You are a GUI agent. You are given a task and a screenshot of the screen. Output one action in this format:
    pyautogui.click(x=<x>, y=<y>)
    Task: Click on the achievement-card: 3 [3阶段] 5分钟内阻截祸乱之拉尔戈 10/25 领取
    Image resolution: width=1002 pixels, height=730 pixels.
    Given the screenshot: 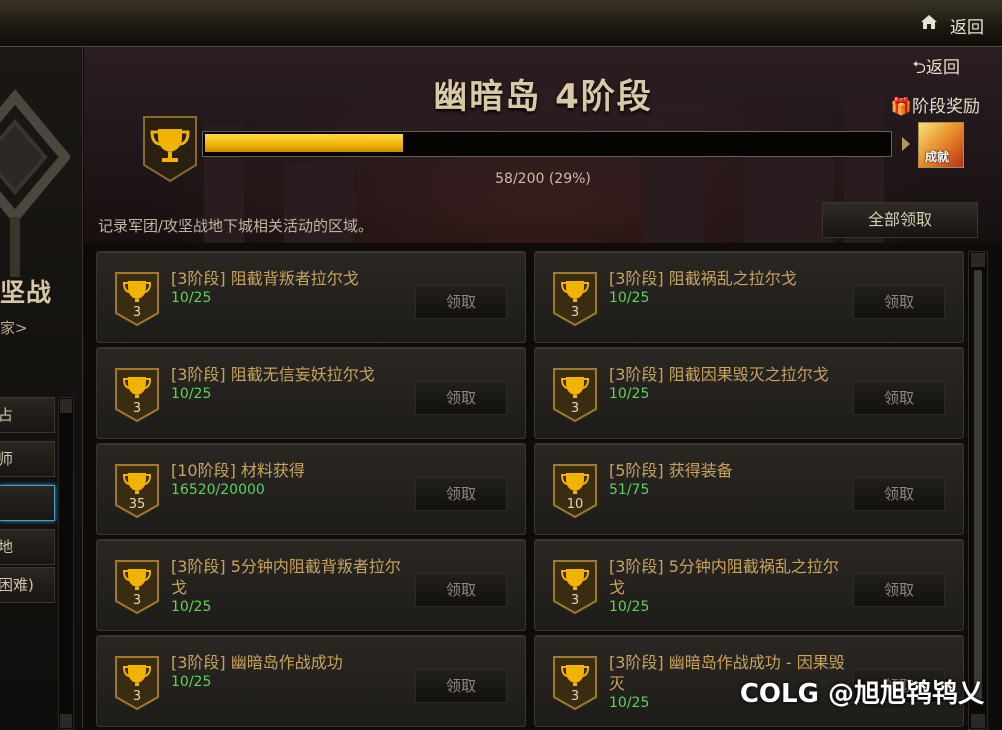 What is the action you would take?
    pyautogui.click(x=749, y=585)
    